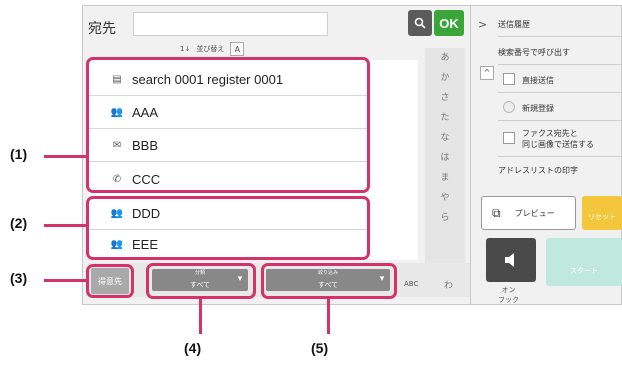 Image resolution: width=622 pixels, height=370 pixels. I want to click on speaker-icon, so click(509, 260).